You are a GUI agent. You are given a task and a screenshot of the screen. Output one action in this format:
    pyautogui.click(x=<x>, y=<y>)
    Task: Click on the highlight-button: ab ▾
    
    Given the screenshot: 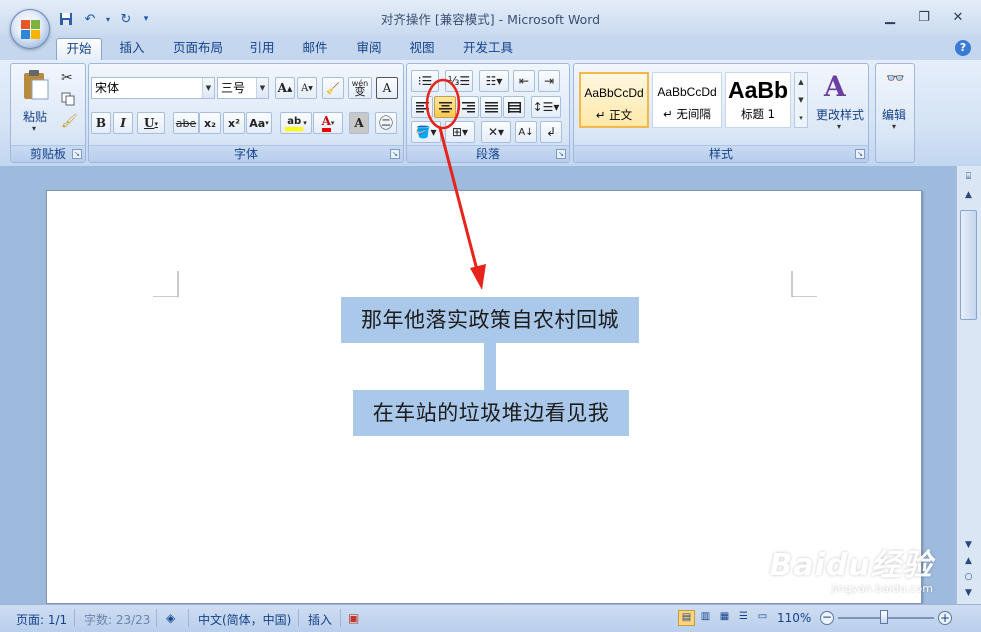 What is the action you would take?
    pyautogui.click(x=296, y=123)
    